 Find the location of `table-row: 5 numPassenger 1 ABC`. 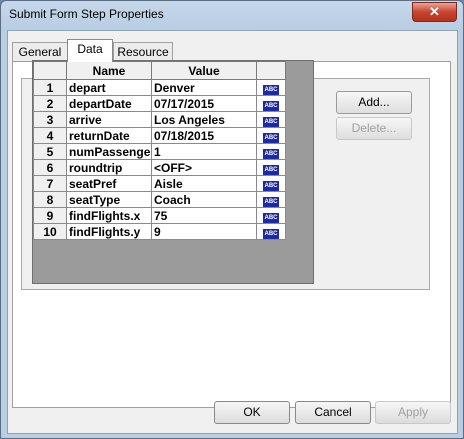

table-row: 5 numPassenger 1 ABC is located at coordinates (159, 151).